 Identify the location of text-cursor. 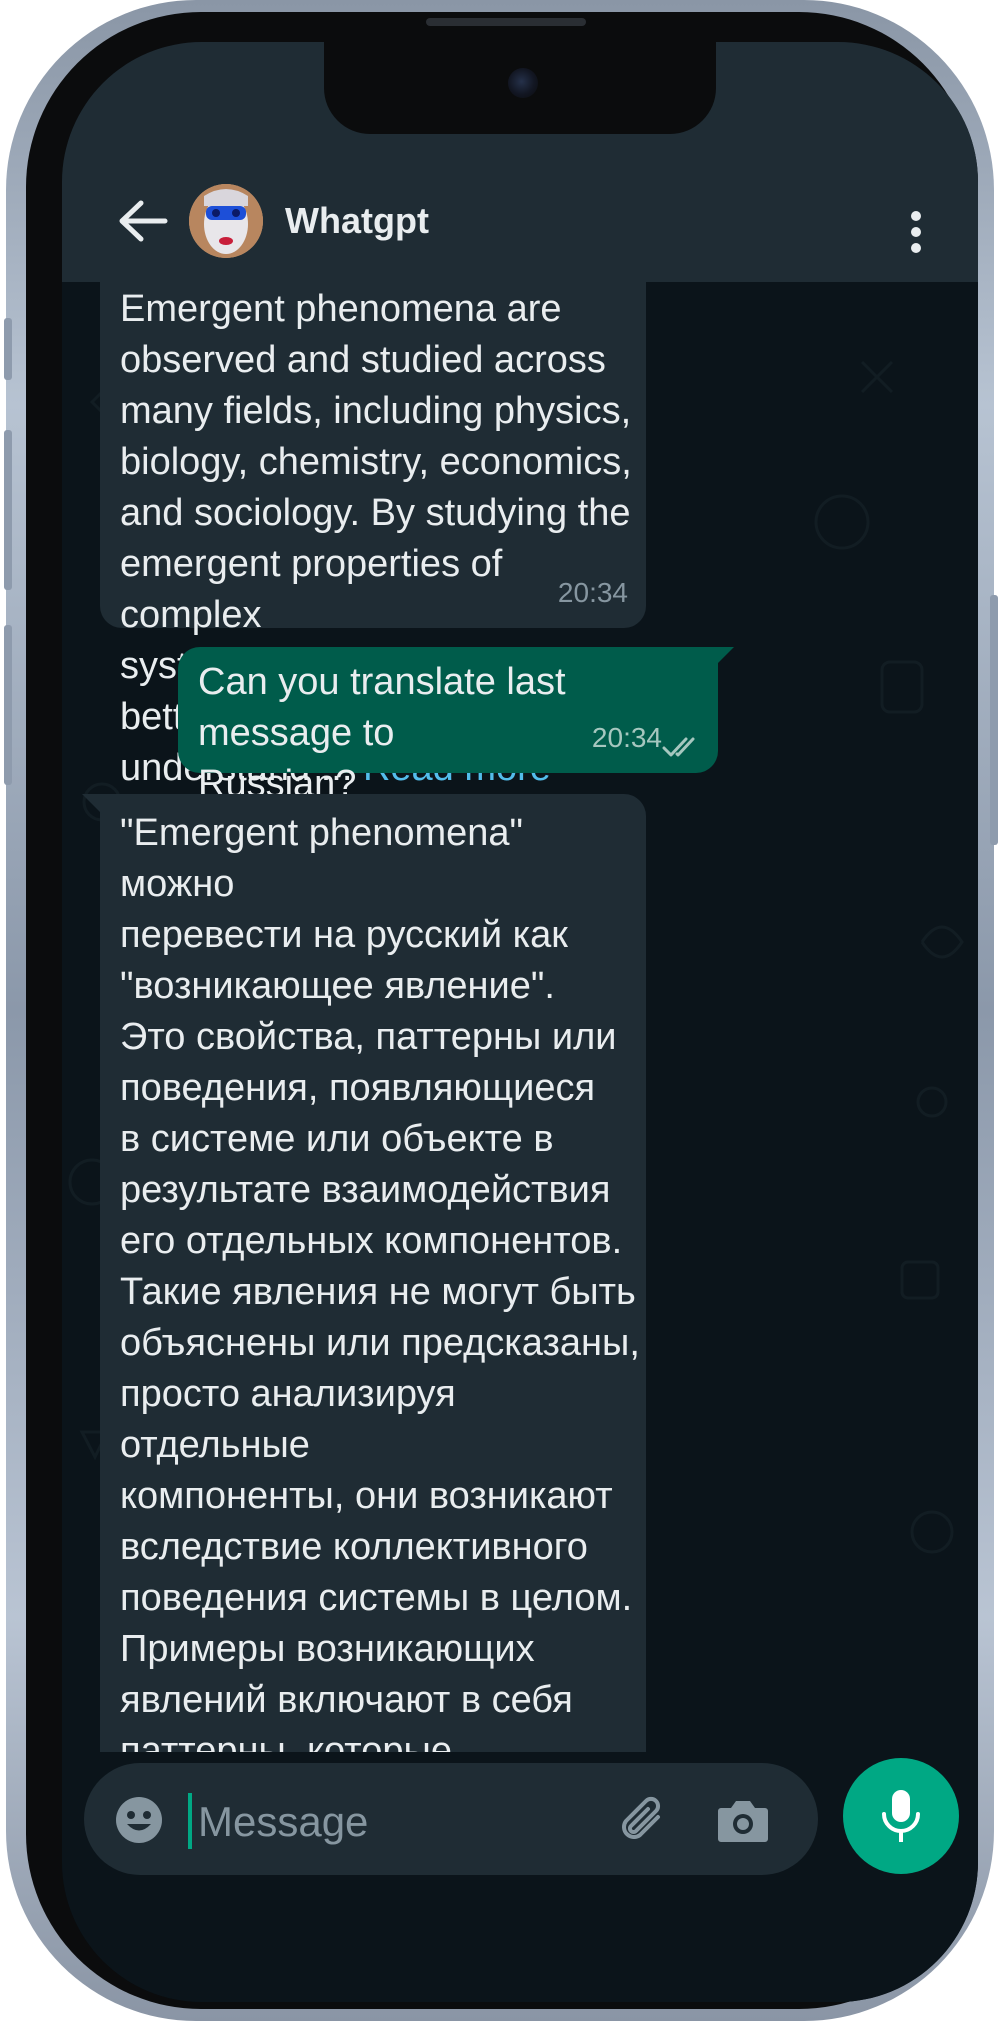
(190, 1821).